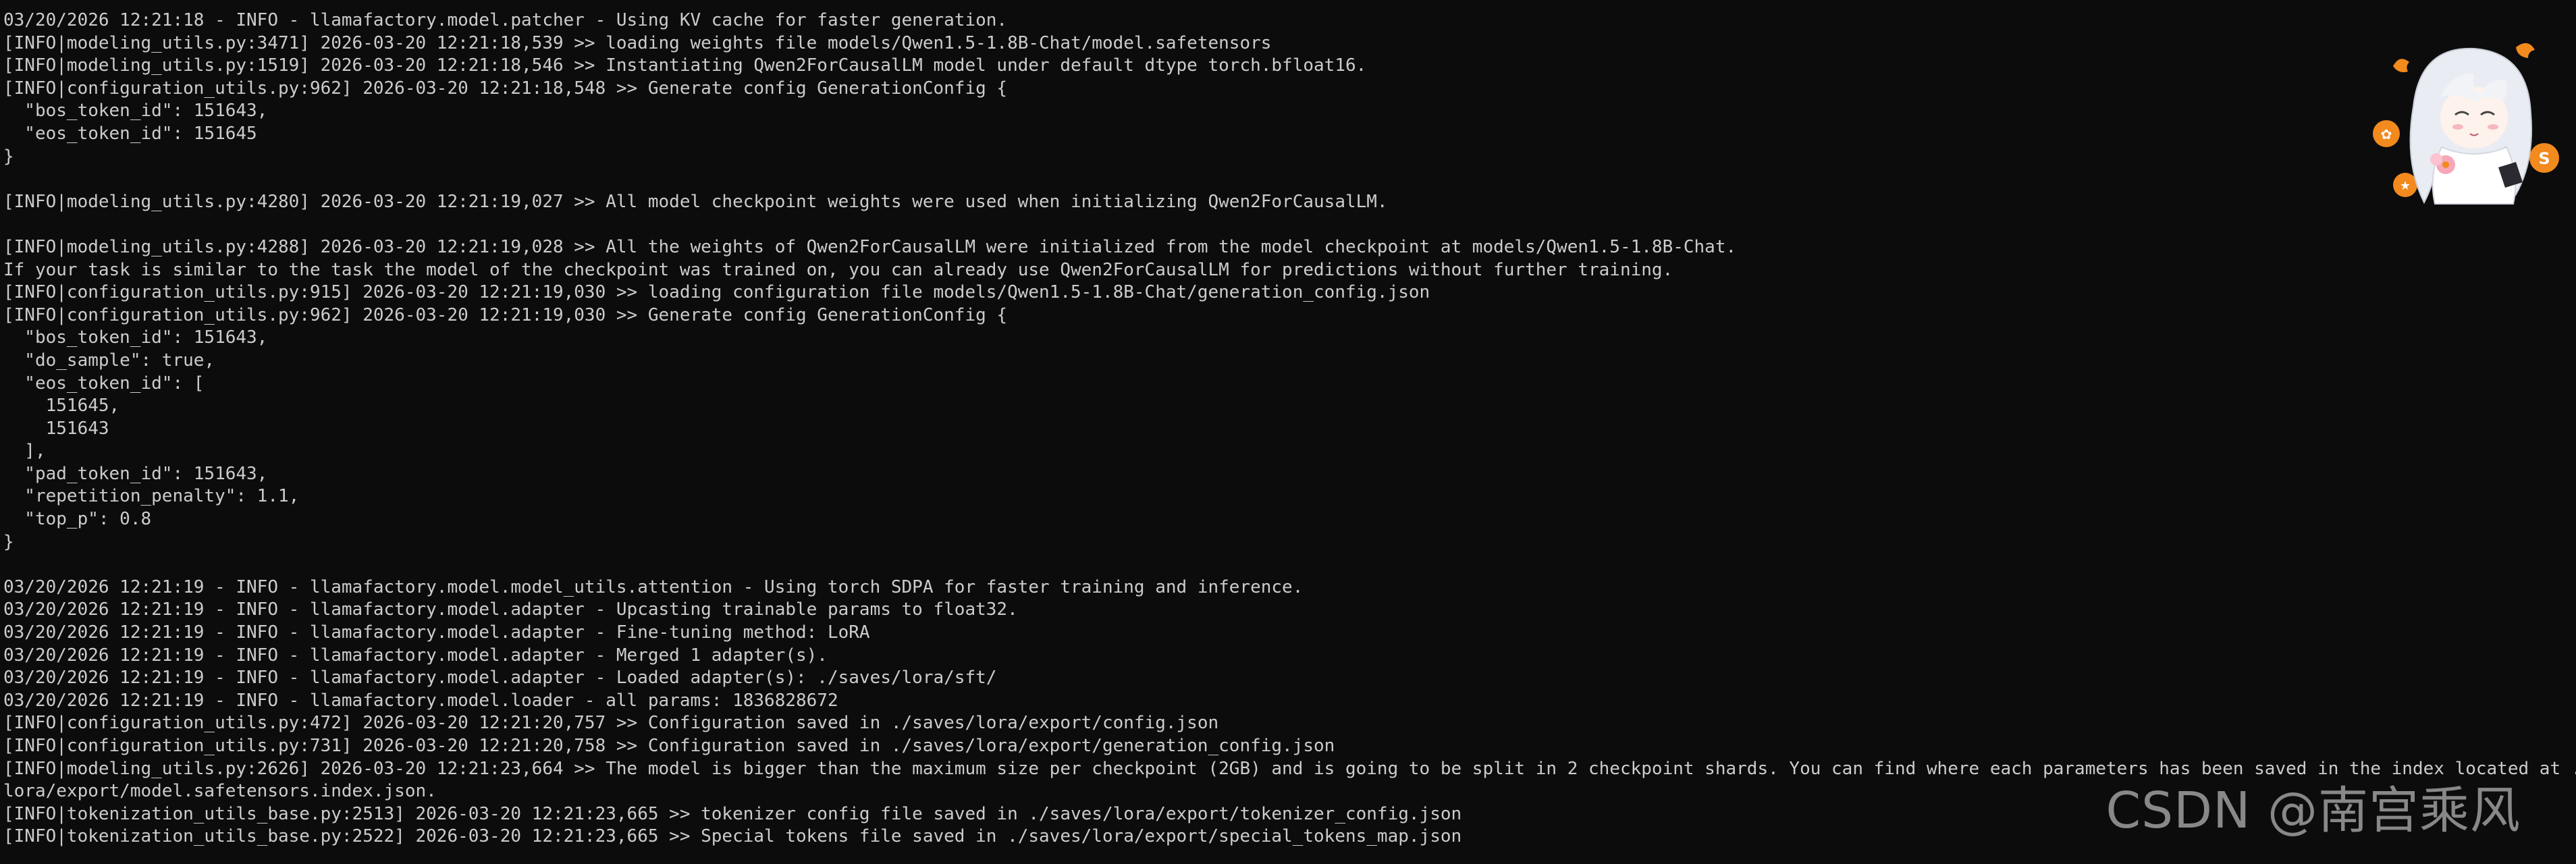  Describe the element at coordinates (25, 451) in the screenshot. I see `log-line: ],` at that location.